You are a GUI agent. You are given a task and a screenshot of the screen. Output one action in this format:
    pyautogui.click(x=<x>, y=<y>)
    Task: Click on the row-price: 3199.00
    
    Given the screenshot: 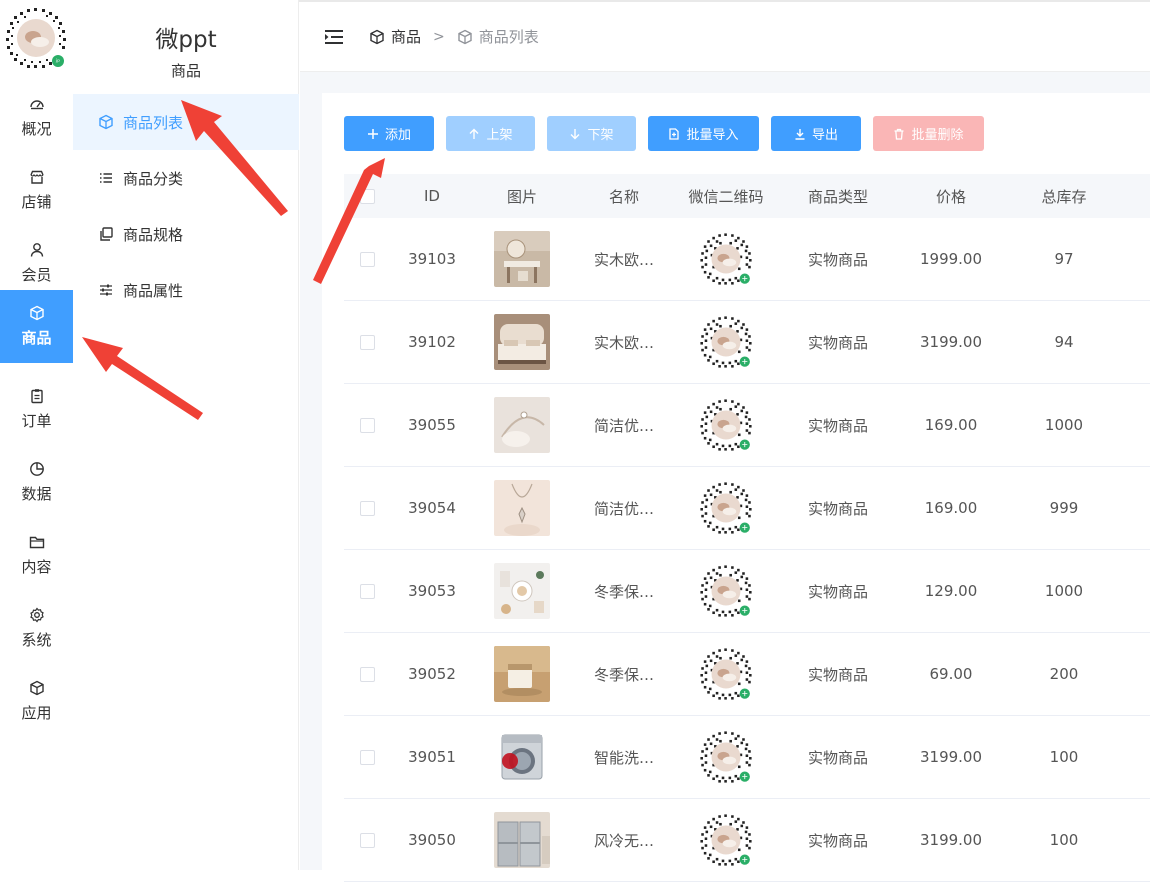 What is the action you would take?
    pyautogui.click(x=951, y=342)
    